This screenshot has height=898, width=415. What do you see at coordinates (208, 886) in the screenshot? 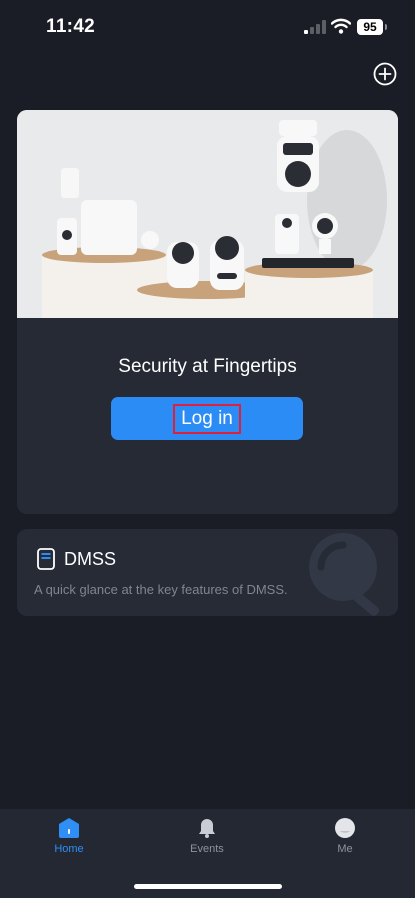
I see `home-indicator` at bounding box center [208, 886].